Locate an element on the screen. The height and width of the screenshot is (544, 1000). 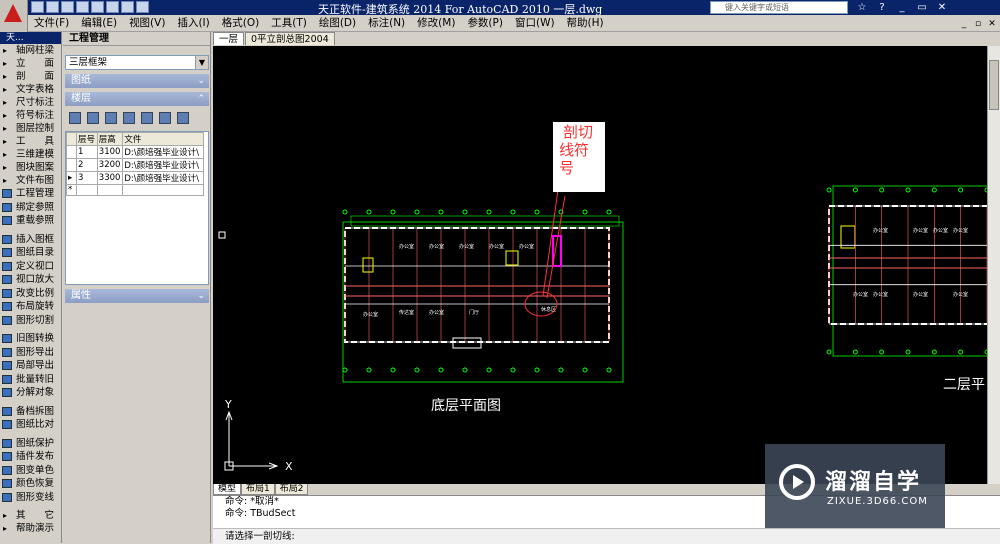
sidebar-category-1: ▸ 立 面 is located at coordinates (30, 63).